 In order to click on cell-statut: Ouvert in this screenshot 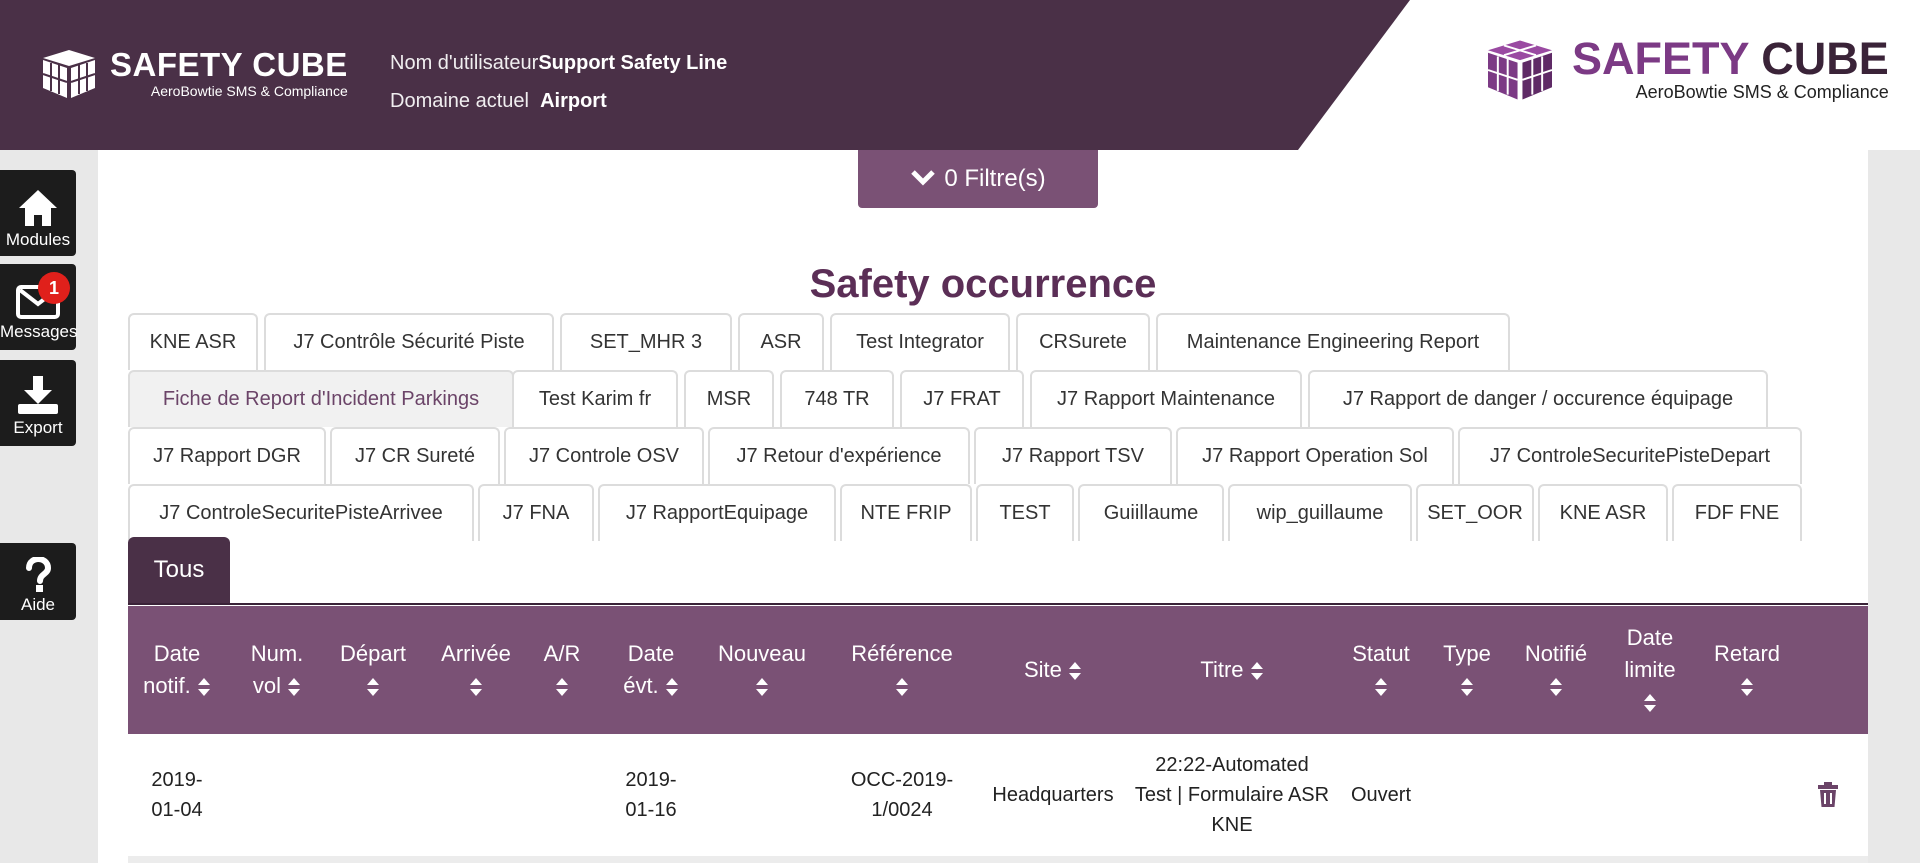, I will do `click(1381, 795)`.